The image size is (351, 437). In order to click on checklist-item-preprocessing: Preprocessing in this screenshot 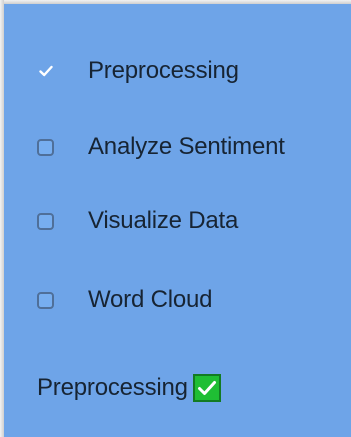, I will do `click(138, 71)`.